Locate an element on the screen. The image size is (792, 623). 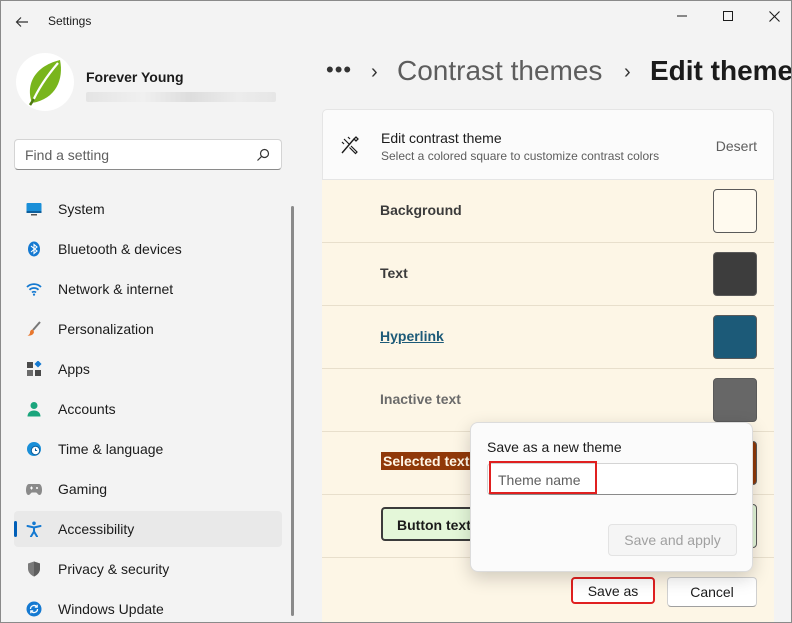
flyout-title: Save as a new theme is located at coordinates (554, 447).